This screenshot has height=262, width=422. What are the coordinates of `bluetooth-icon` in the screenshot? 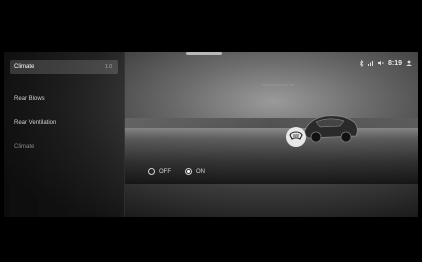 It's located at (361, 63).